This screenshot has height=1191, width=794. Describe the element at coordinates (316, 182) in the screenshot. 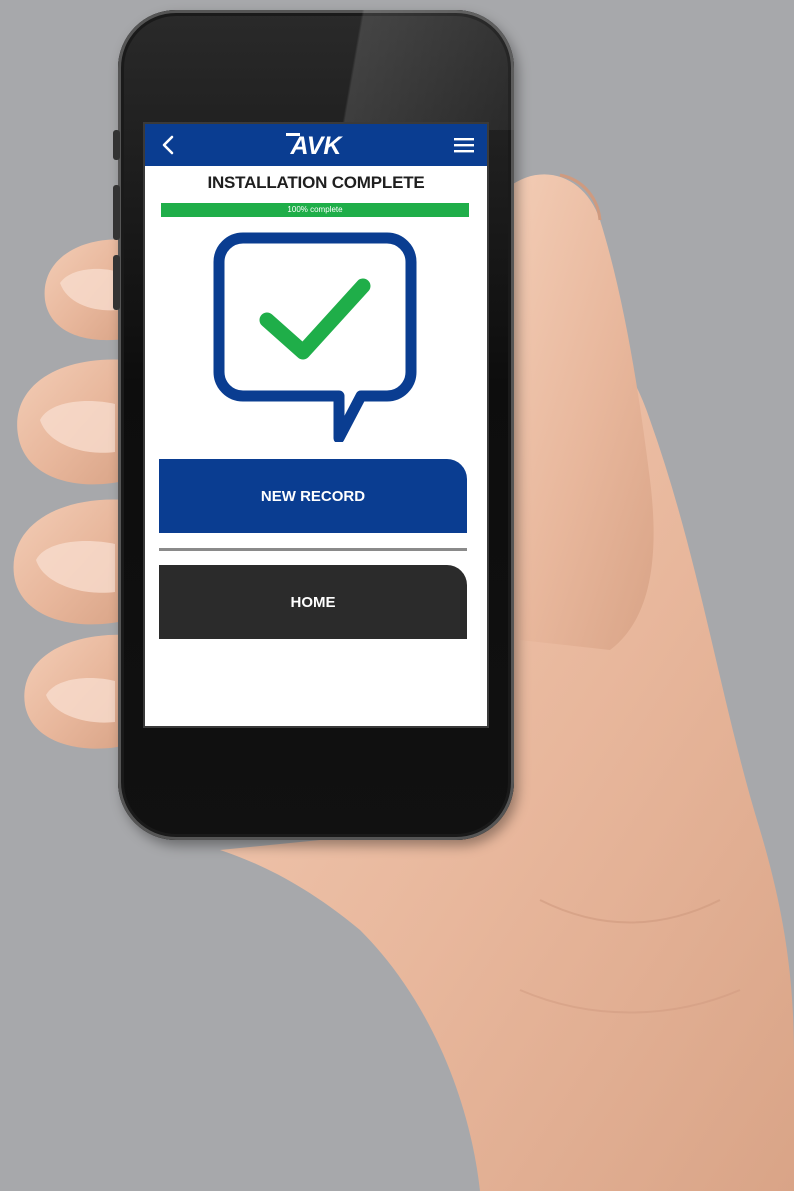

I see `page-title: INSTALLATION COMPLETE` at that location.